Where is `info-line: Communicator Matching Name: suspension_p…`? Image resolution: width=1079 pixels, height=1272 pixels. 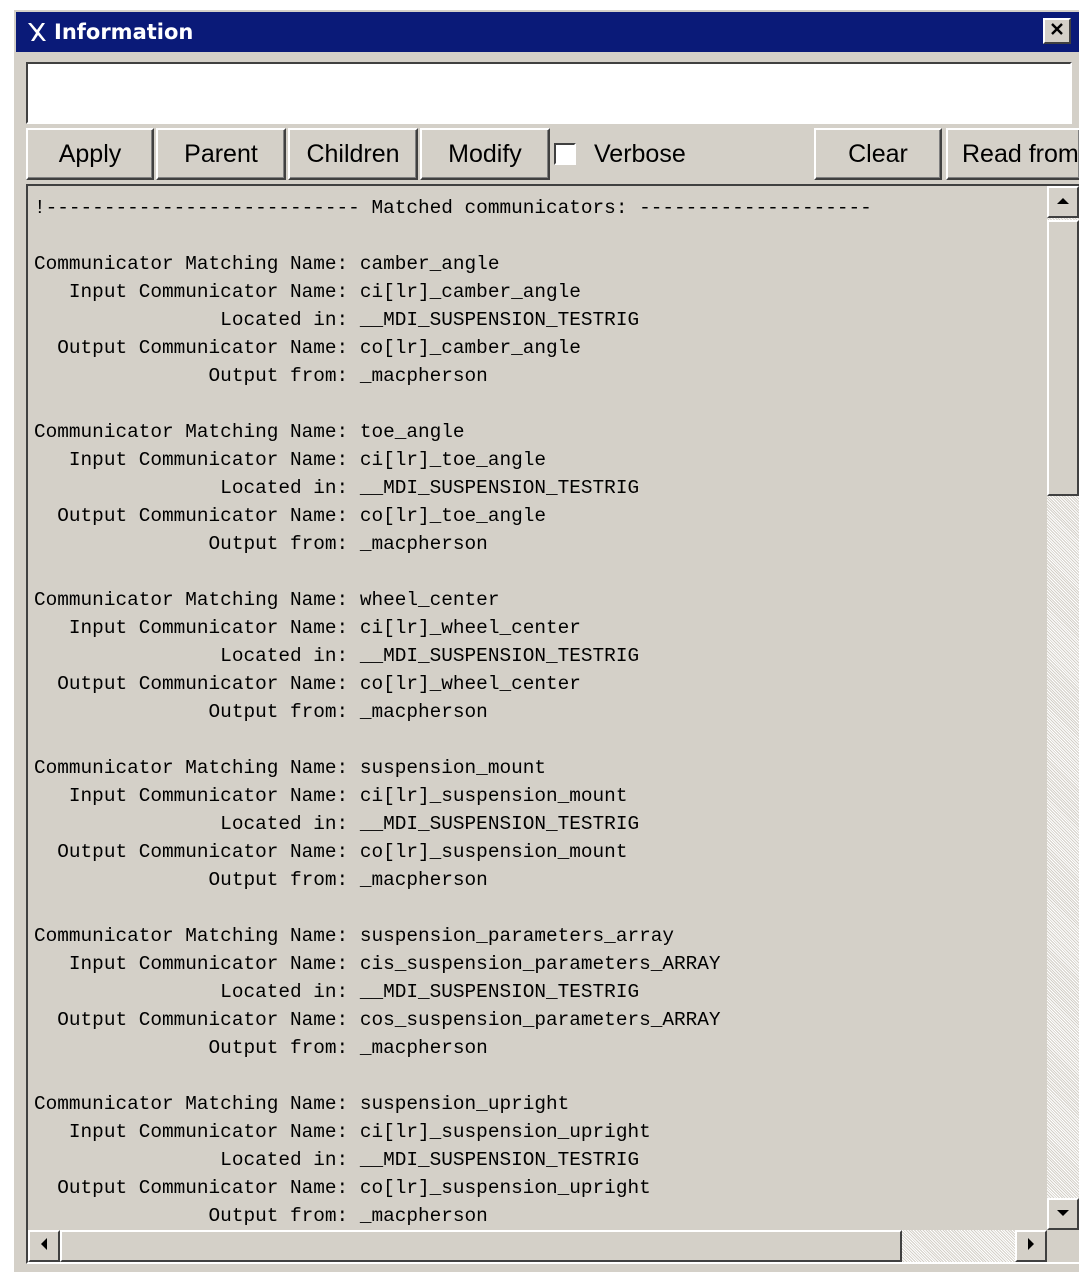
info-line: Communicator Matching Name: suspension_p… is located at coordinates (354, 936).